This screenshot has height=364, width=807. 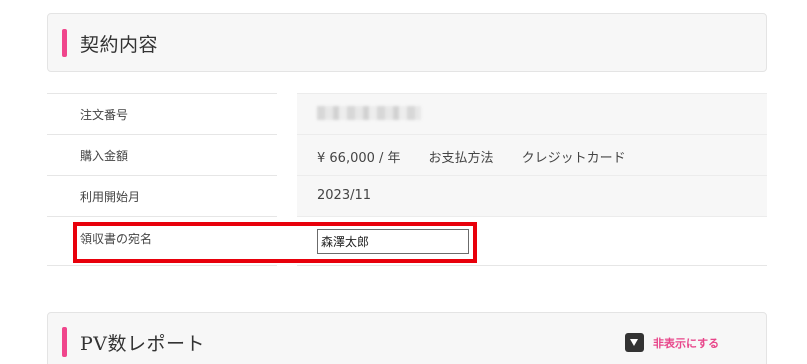 I want to click on table-row-purchase-amount: 購入金額 ¥ 66,000 / 年 お支払方法 クレジットカード, so click(x=407, y=154).